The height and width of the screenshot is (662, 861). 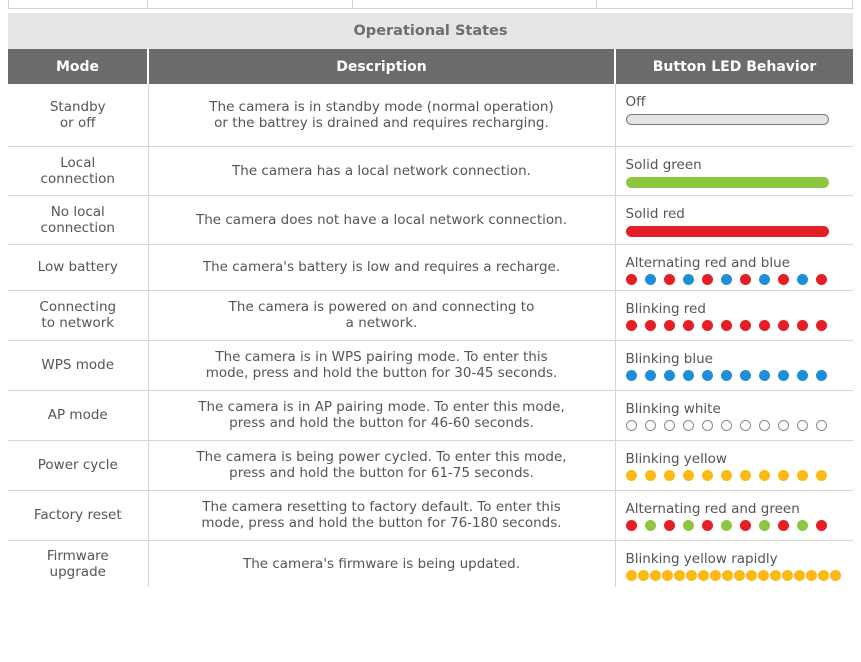 What do you see at coordinates (78, 307) in the screenshot?
I see `mode-text: Connecting` at bounding box center [78, 307].